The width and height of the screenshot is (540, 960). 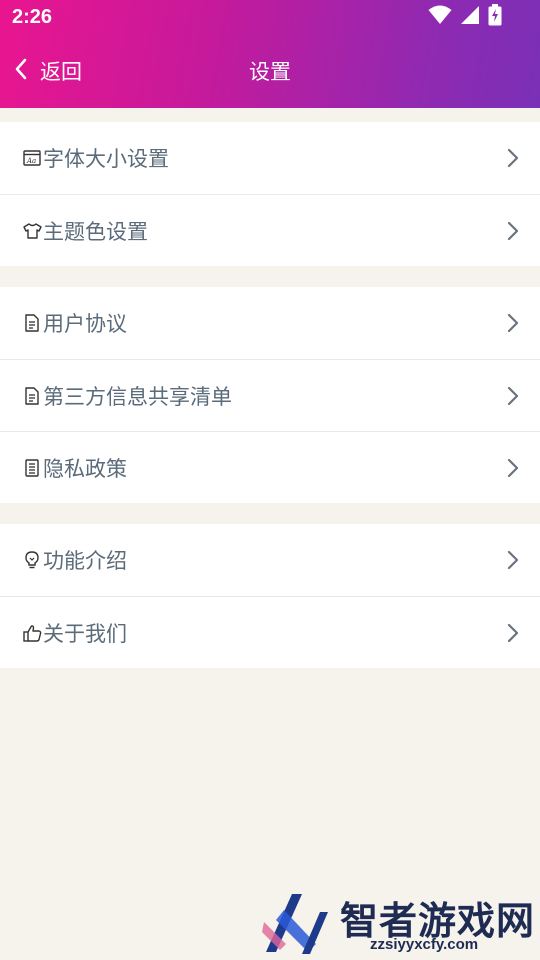 What do you see at coordinates (270, 560) in the screenshot?
I see `menu-item-features: 功能介绍` at bounding box center [270, 560].